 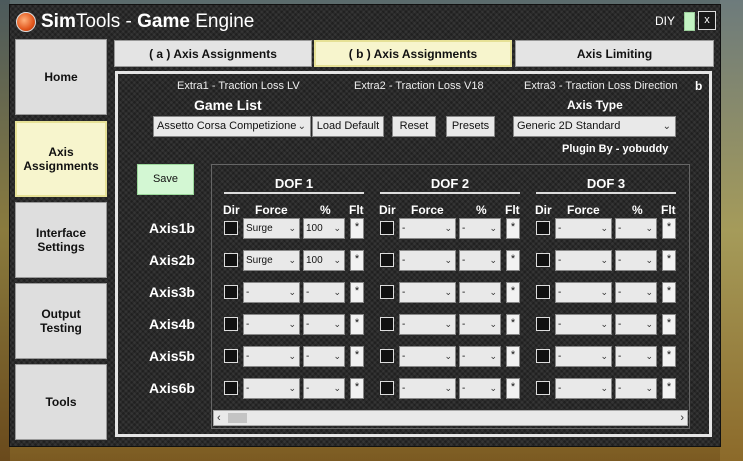 What do you see at coordinates (61, 240) in the screenshot?
I see `nav-interface-settings-button: Interface Settings` at bounding box center [61, 240].